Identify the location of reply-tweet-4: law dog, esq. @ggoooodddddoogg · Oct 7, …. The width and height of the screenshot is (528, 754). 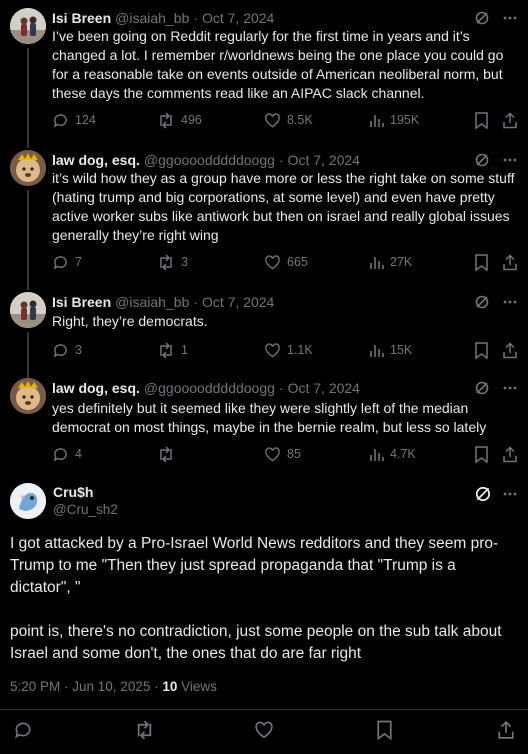
(264, 421).